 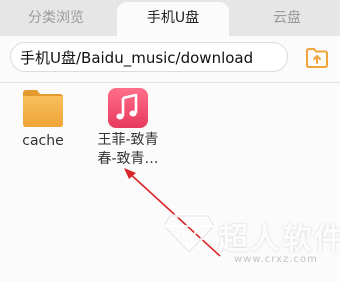 What do you see at coordinates (149, 57) in the screenshot?
I see `path-field: 手机U盘/Baidu_music/download` at bounding box center [149, 57].